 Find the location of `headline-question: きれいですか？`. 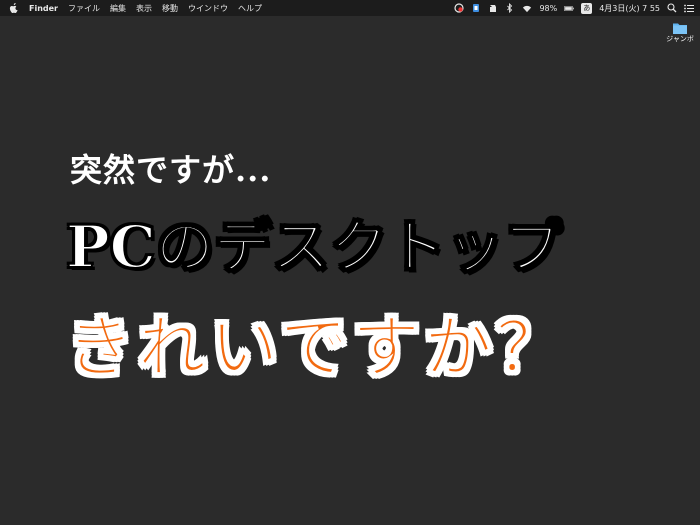

headline-question: きれいですか？ is located at coordinates (317, 348).